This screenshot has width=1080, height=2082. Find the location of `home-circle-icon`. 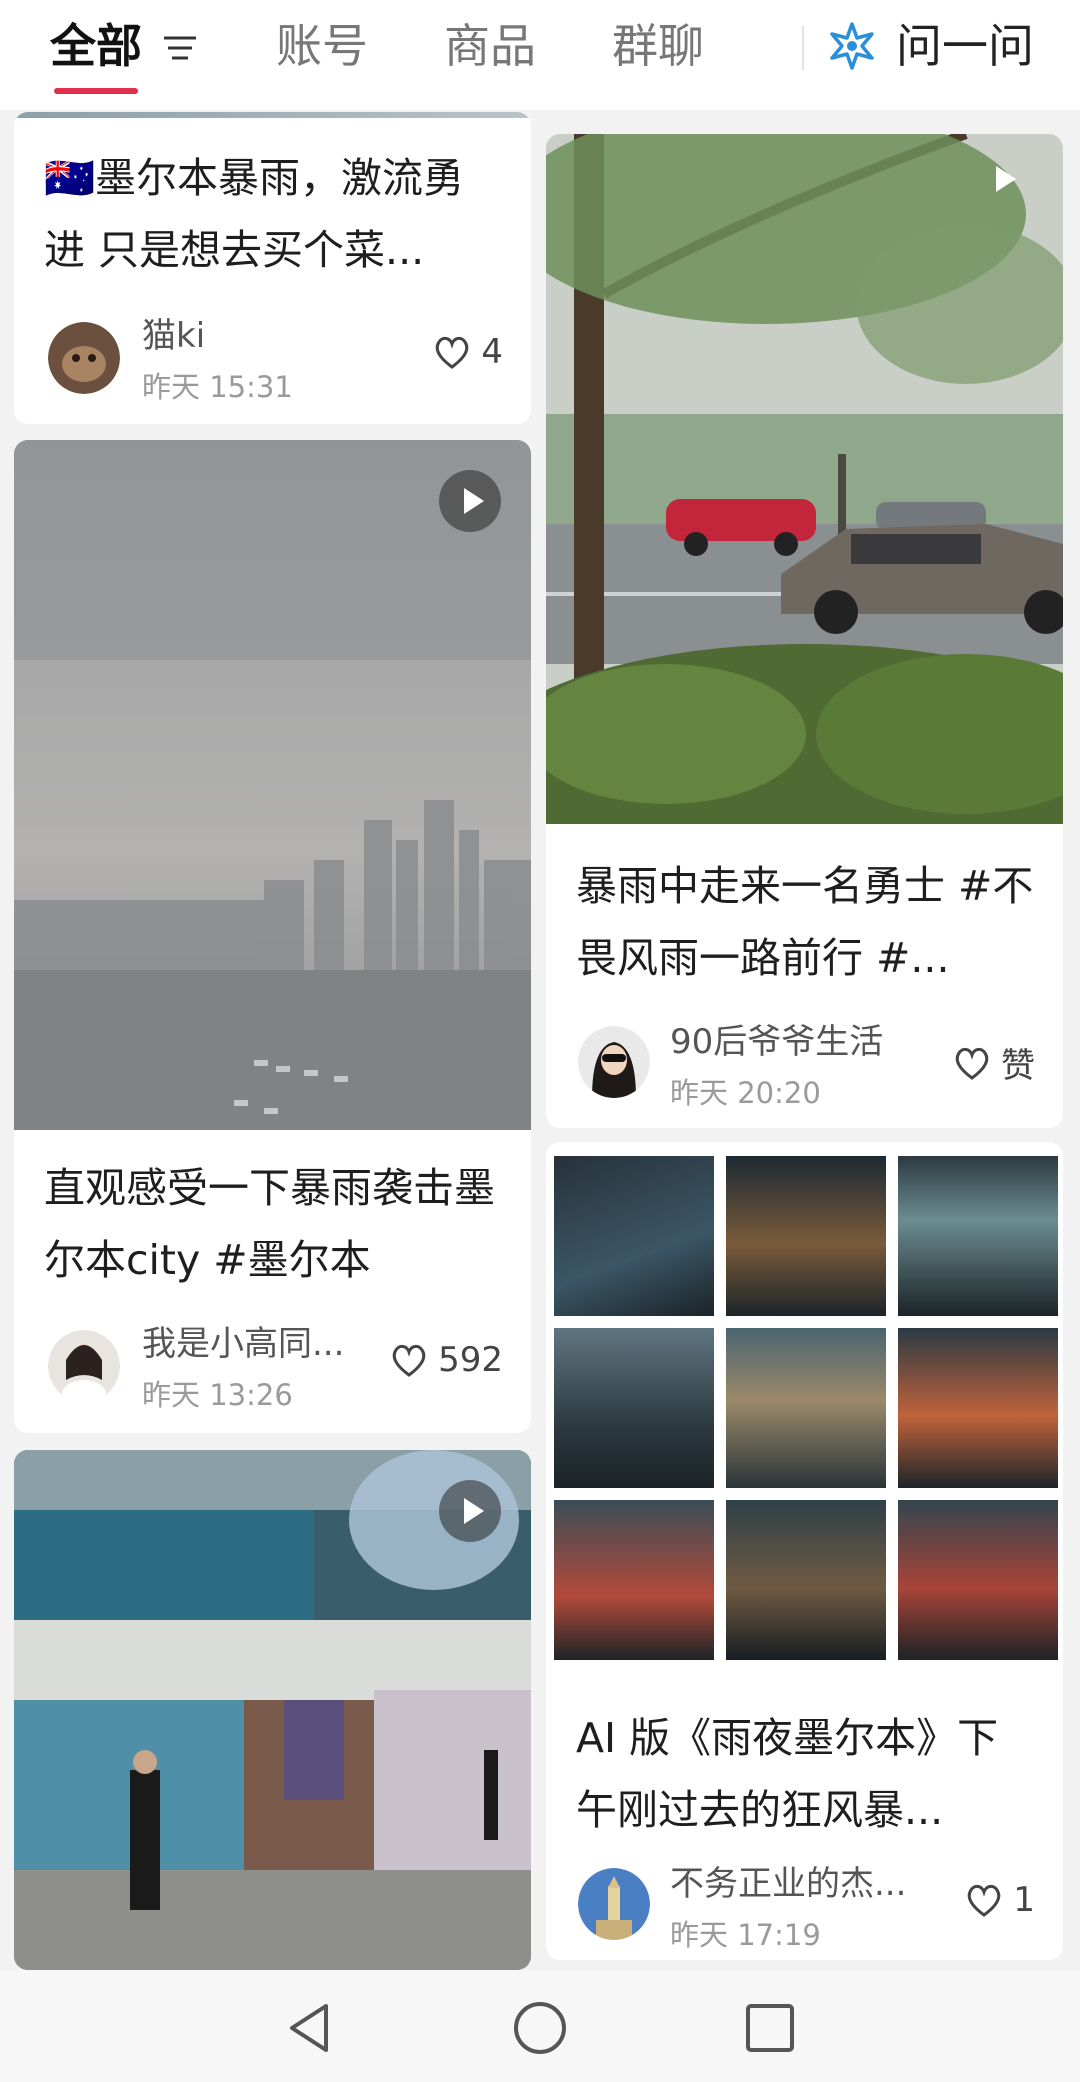

home-circle-icon is located at coordinates (540, 2028).